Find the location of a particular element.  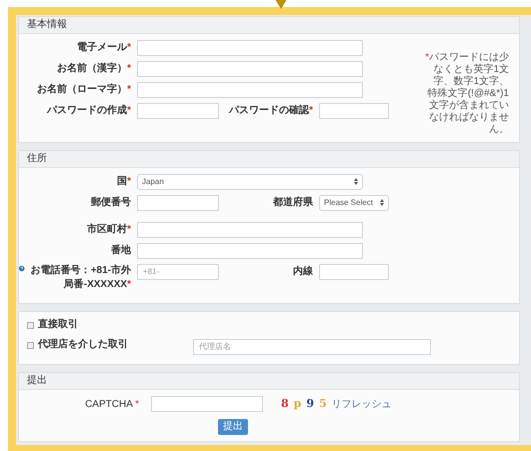

field-label: お電話番号：+81-市外局番-XXXXXX* is located at coordinates (80, 278).